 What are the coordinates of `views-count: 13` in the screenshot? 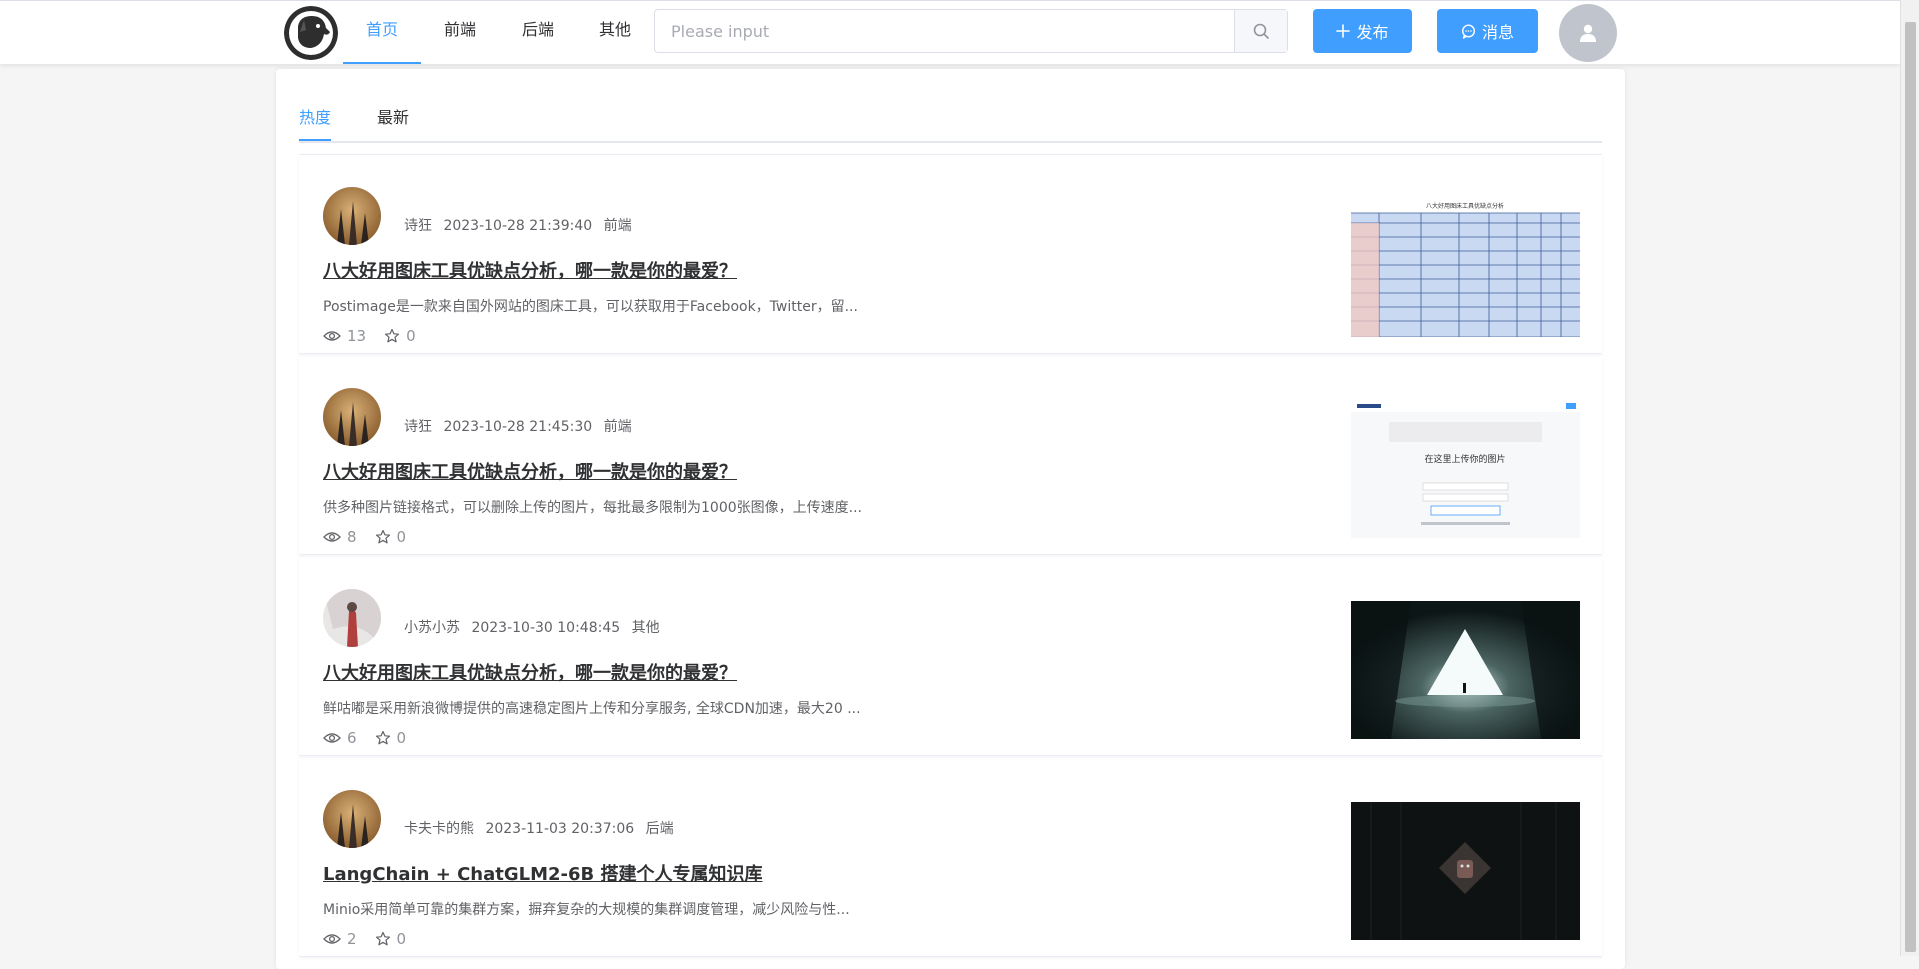 It's located at (344, 336).